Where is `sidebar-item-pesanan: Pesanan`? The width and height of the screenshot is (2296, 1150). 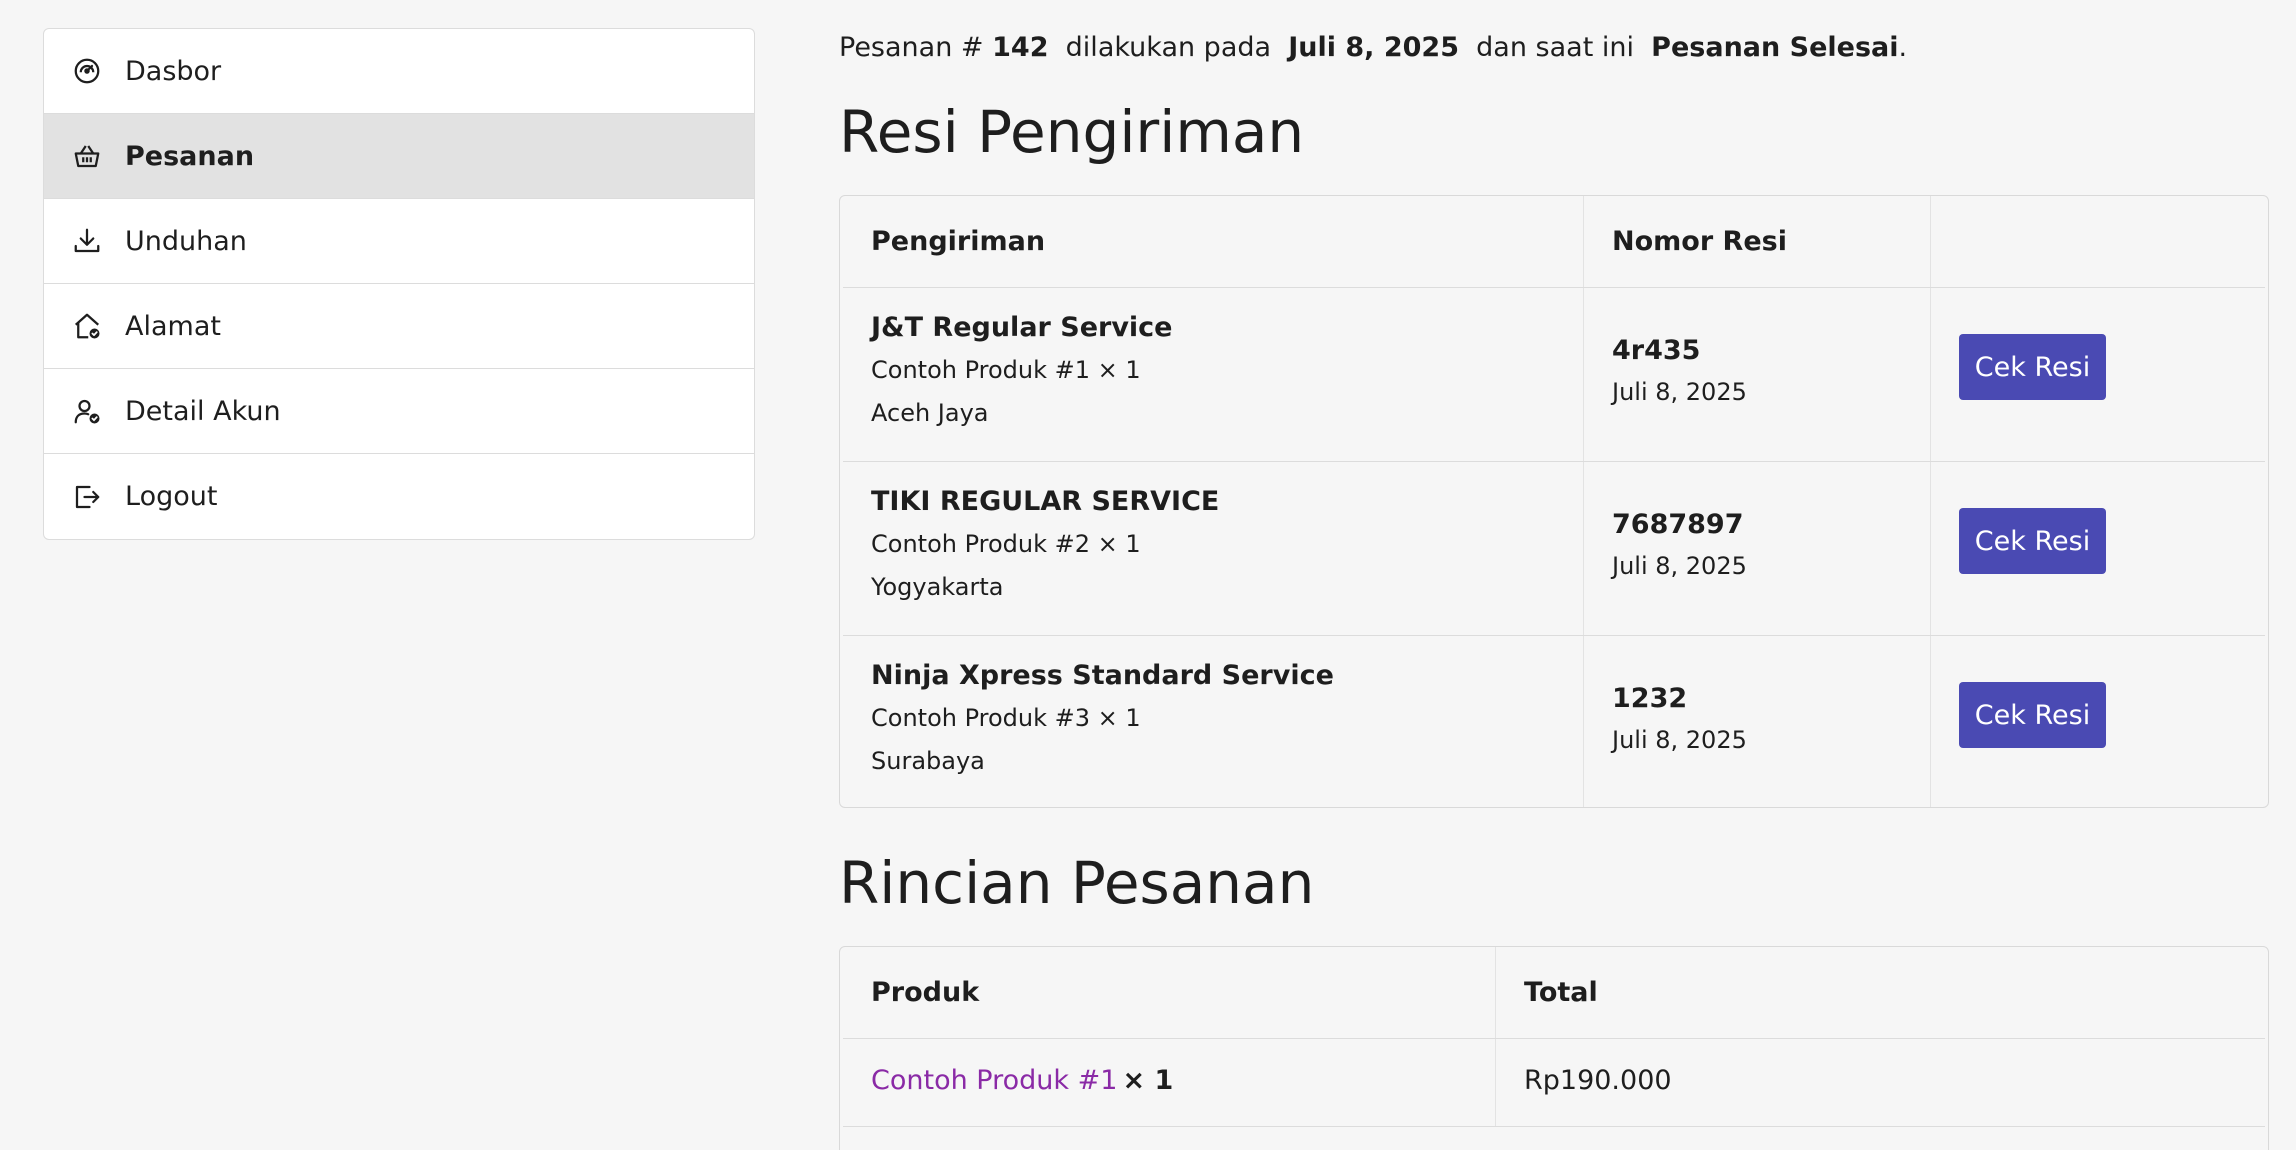 sidebar-item-pesanan: Pesanan is located at coordinates (399, 156).